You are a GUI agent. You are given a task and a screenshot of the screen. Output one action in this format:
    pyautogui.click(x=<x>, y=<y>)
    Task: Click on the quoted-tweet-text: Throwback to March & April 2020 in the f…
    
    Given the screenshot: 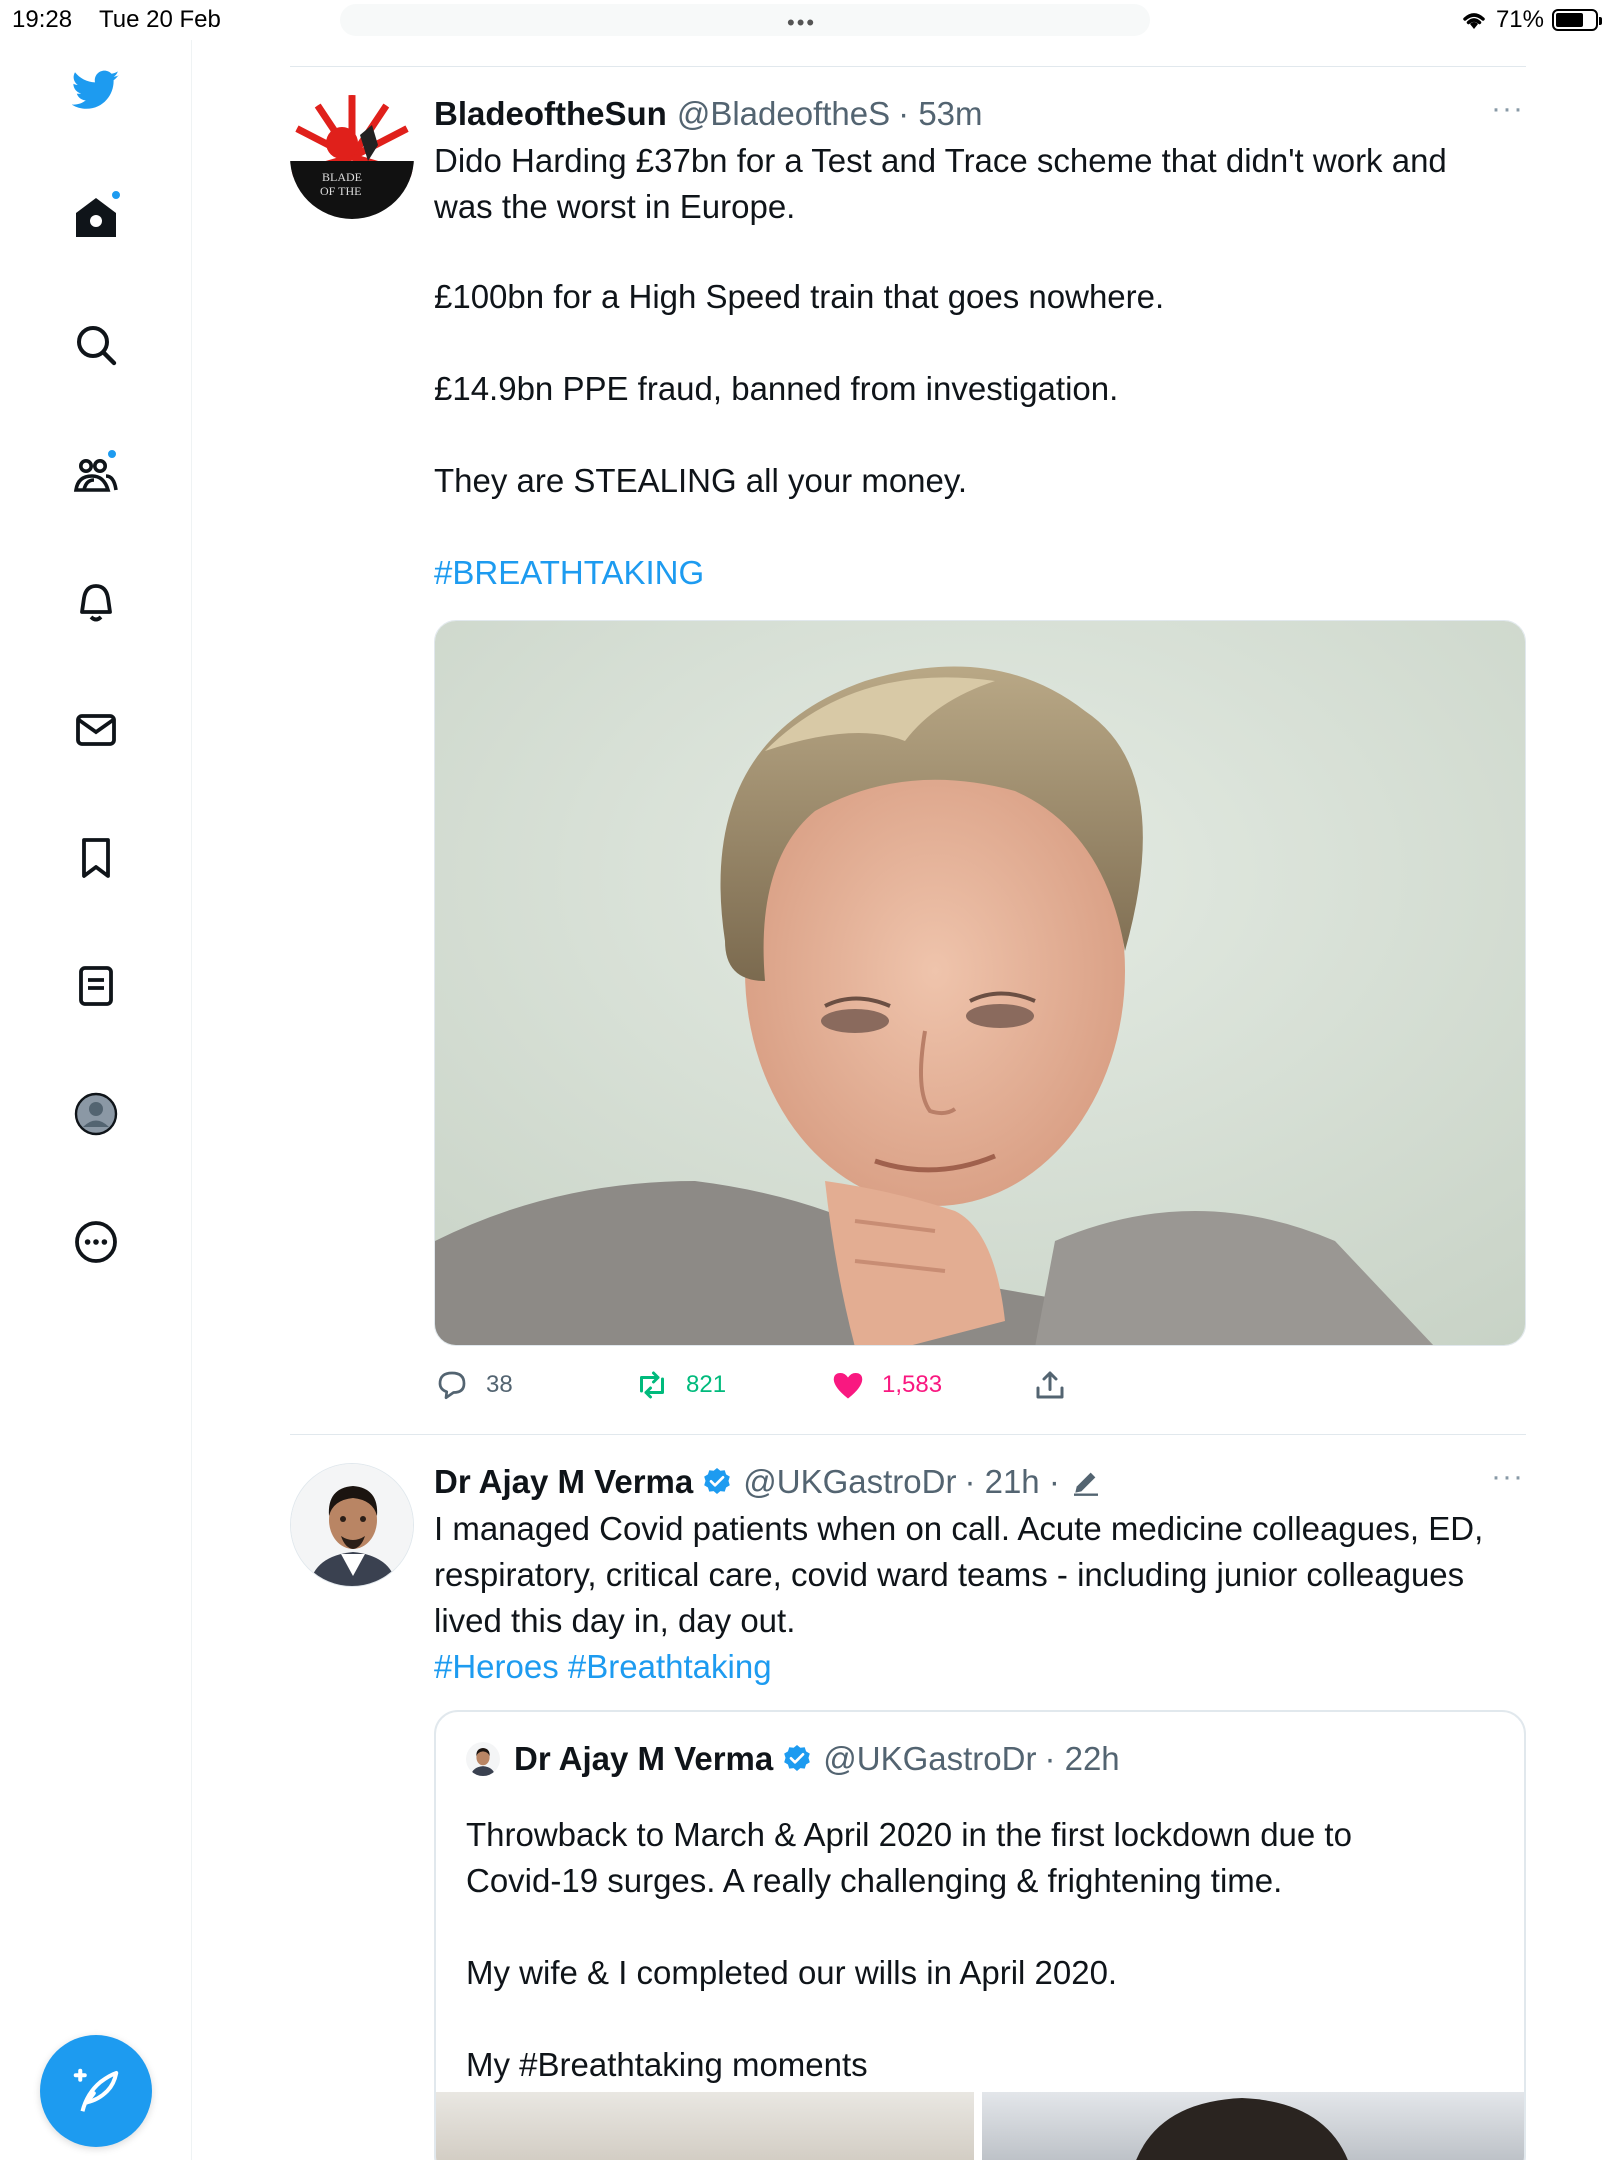 What is the action you would take?
    pyautogui.click(x=909, y=1949)
    